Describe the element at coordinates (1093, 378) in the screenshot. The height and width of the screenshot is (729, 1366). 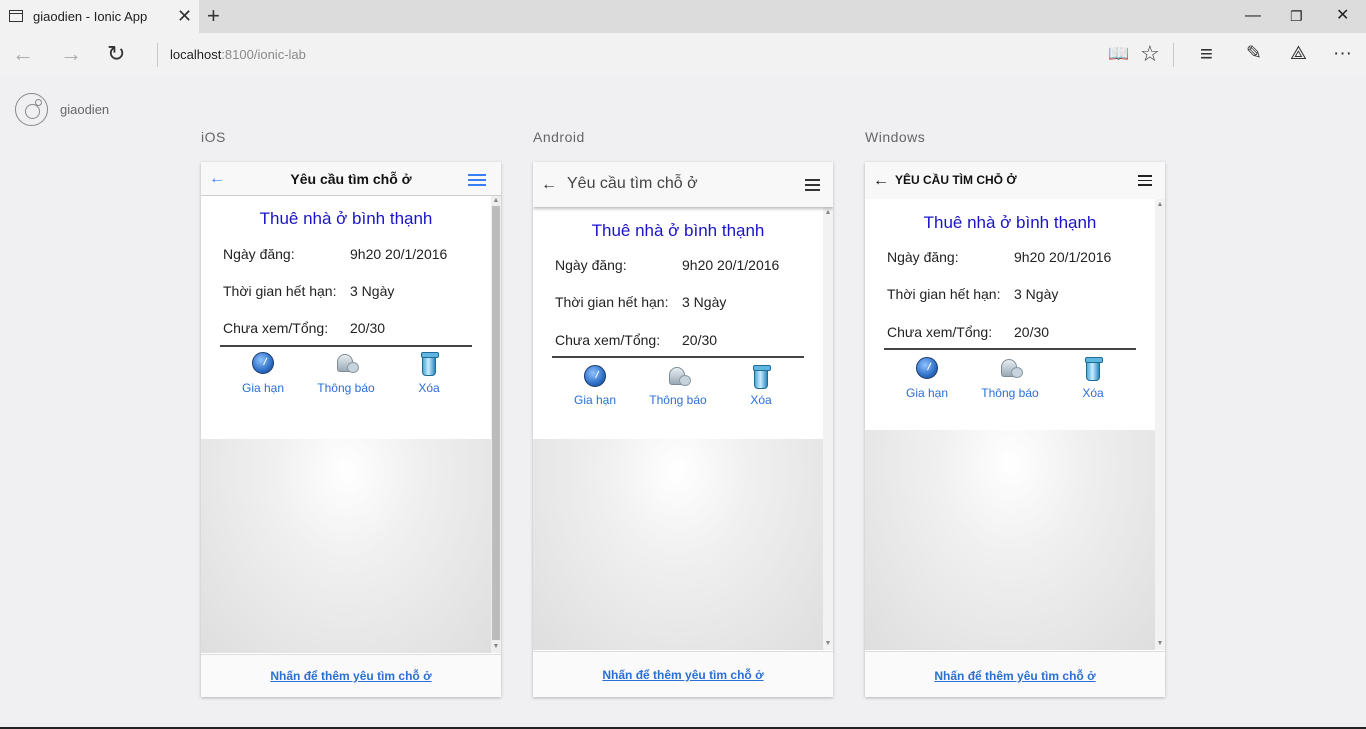
I see `windows-delete-button: Xóa` at that location.